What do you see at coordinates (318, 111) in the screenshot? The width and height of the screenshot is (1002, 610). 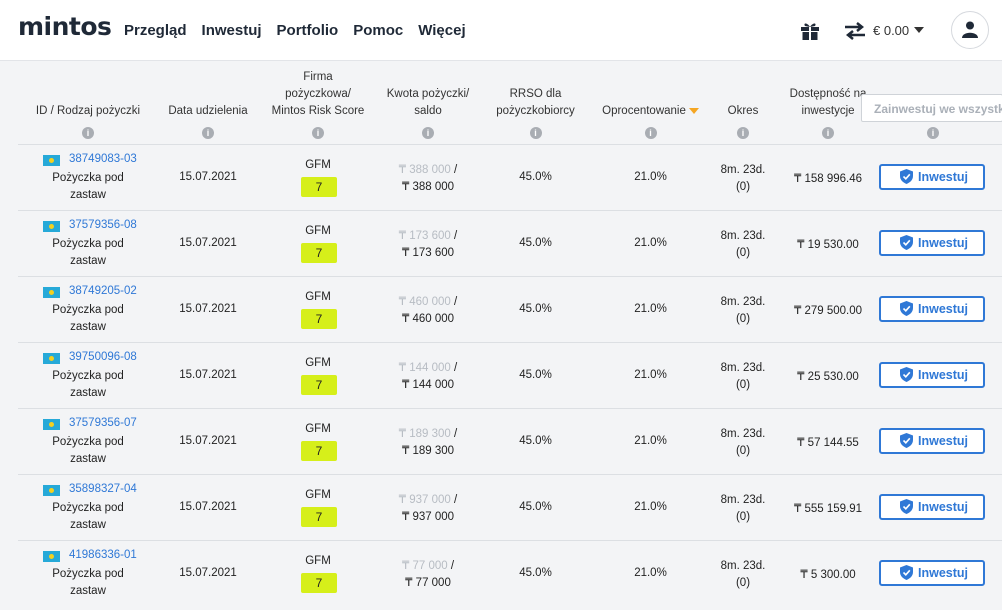 I see `col-header-firm-line: Mintos Risk Score` at bounding box center [318, 111].